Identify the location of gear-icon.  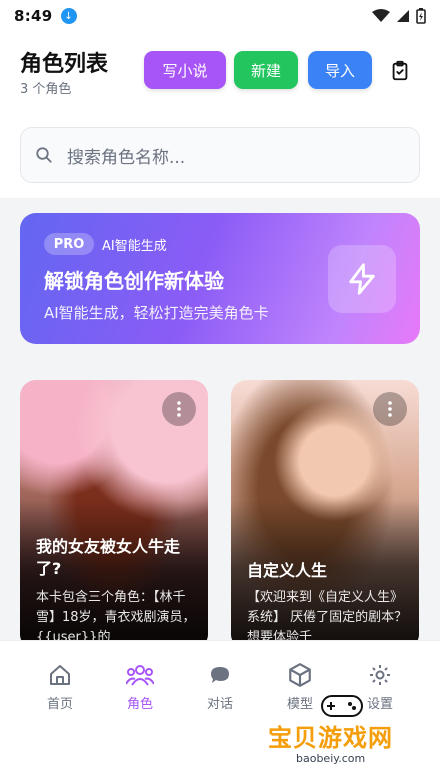
(380, 675).